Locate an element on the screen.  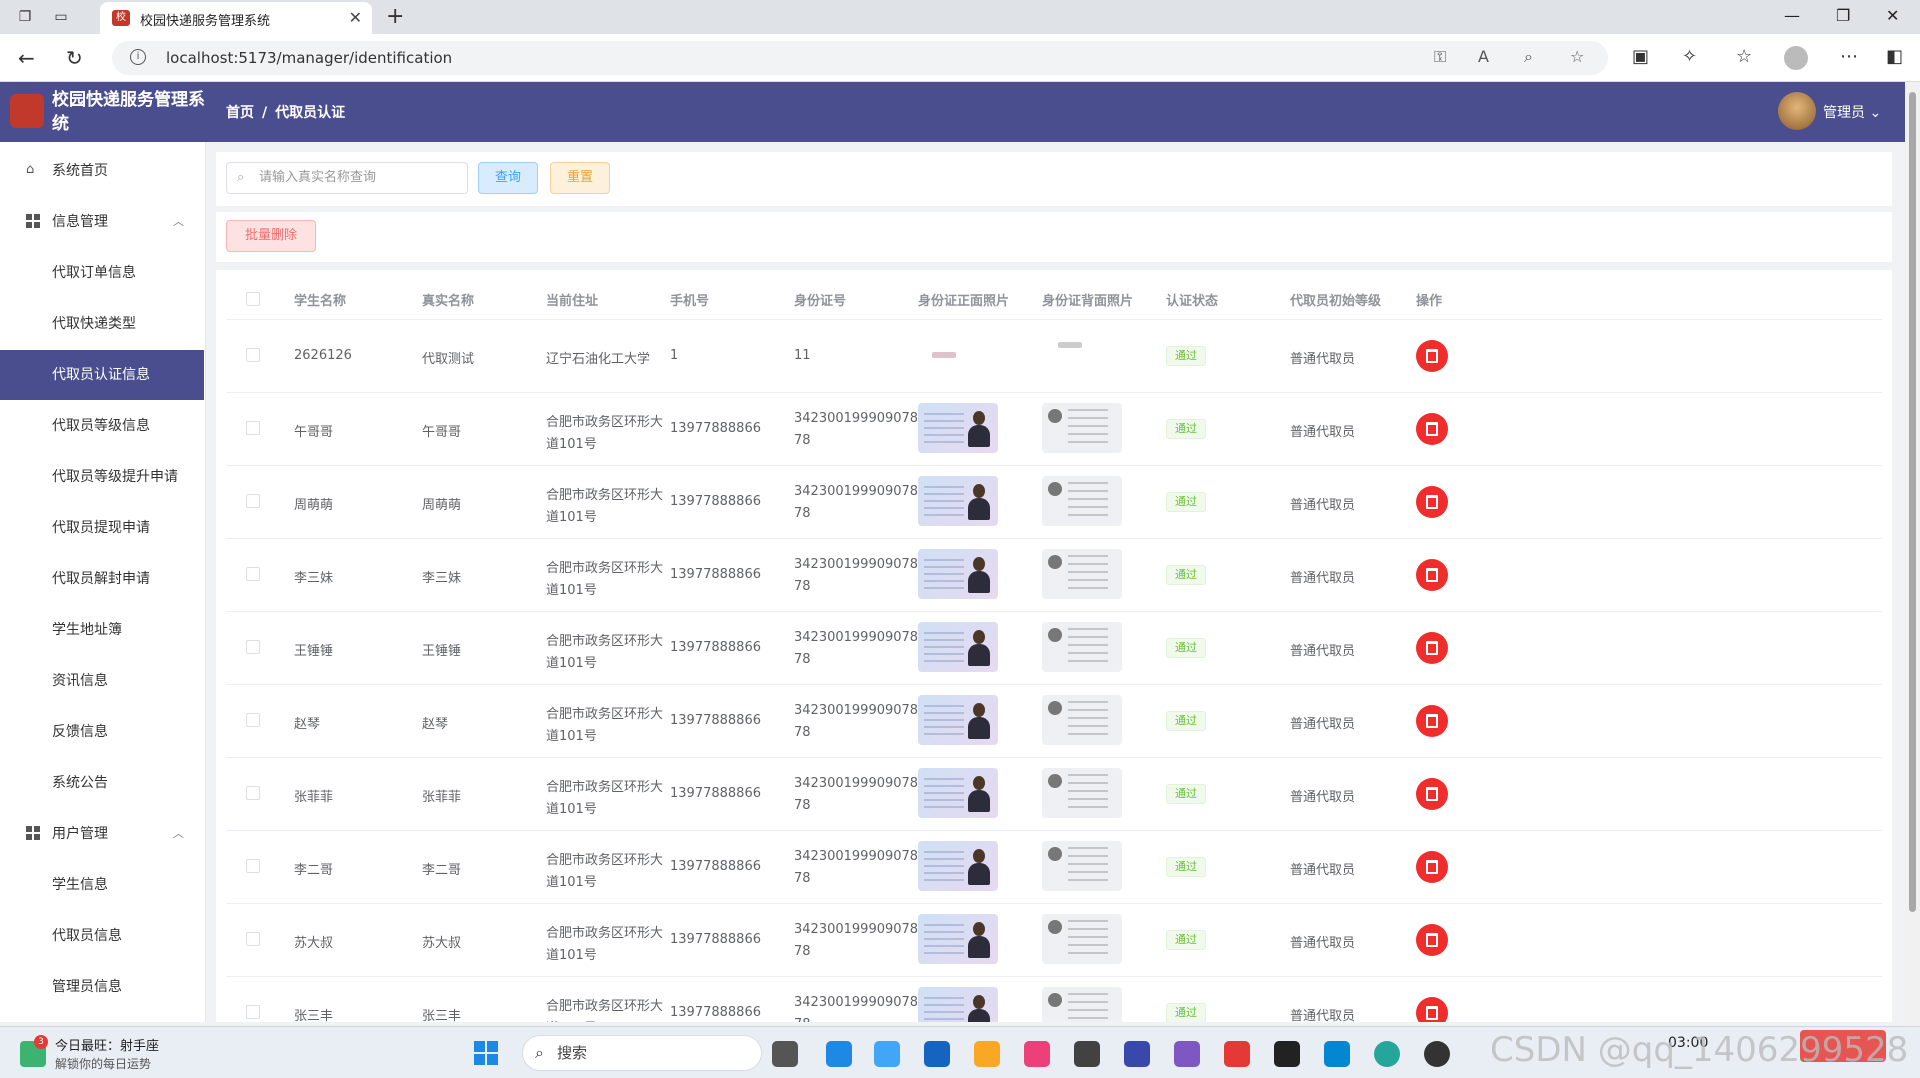
breadcrumb-home: 首页 is located at coordinates (240, 113).